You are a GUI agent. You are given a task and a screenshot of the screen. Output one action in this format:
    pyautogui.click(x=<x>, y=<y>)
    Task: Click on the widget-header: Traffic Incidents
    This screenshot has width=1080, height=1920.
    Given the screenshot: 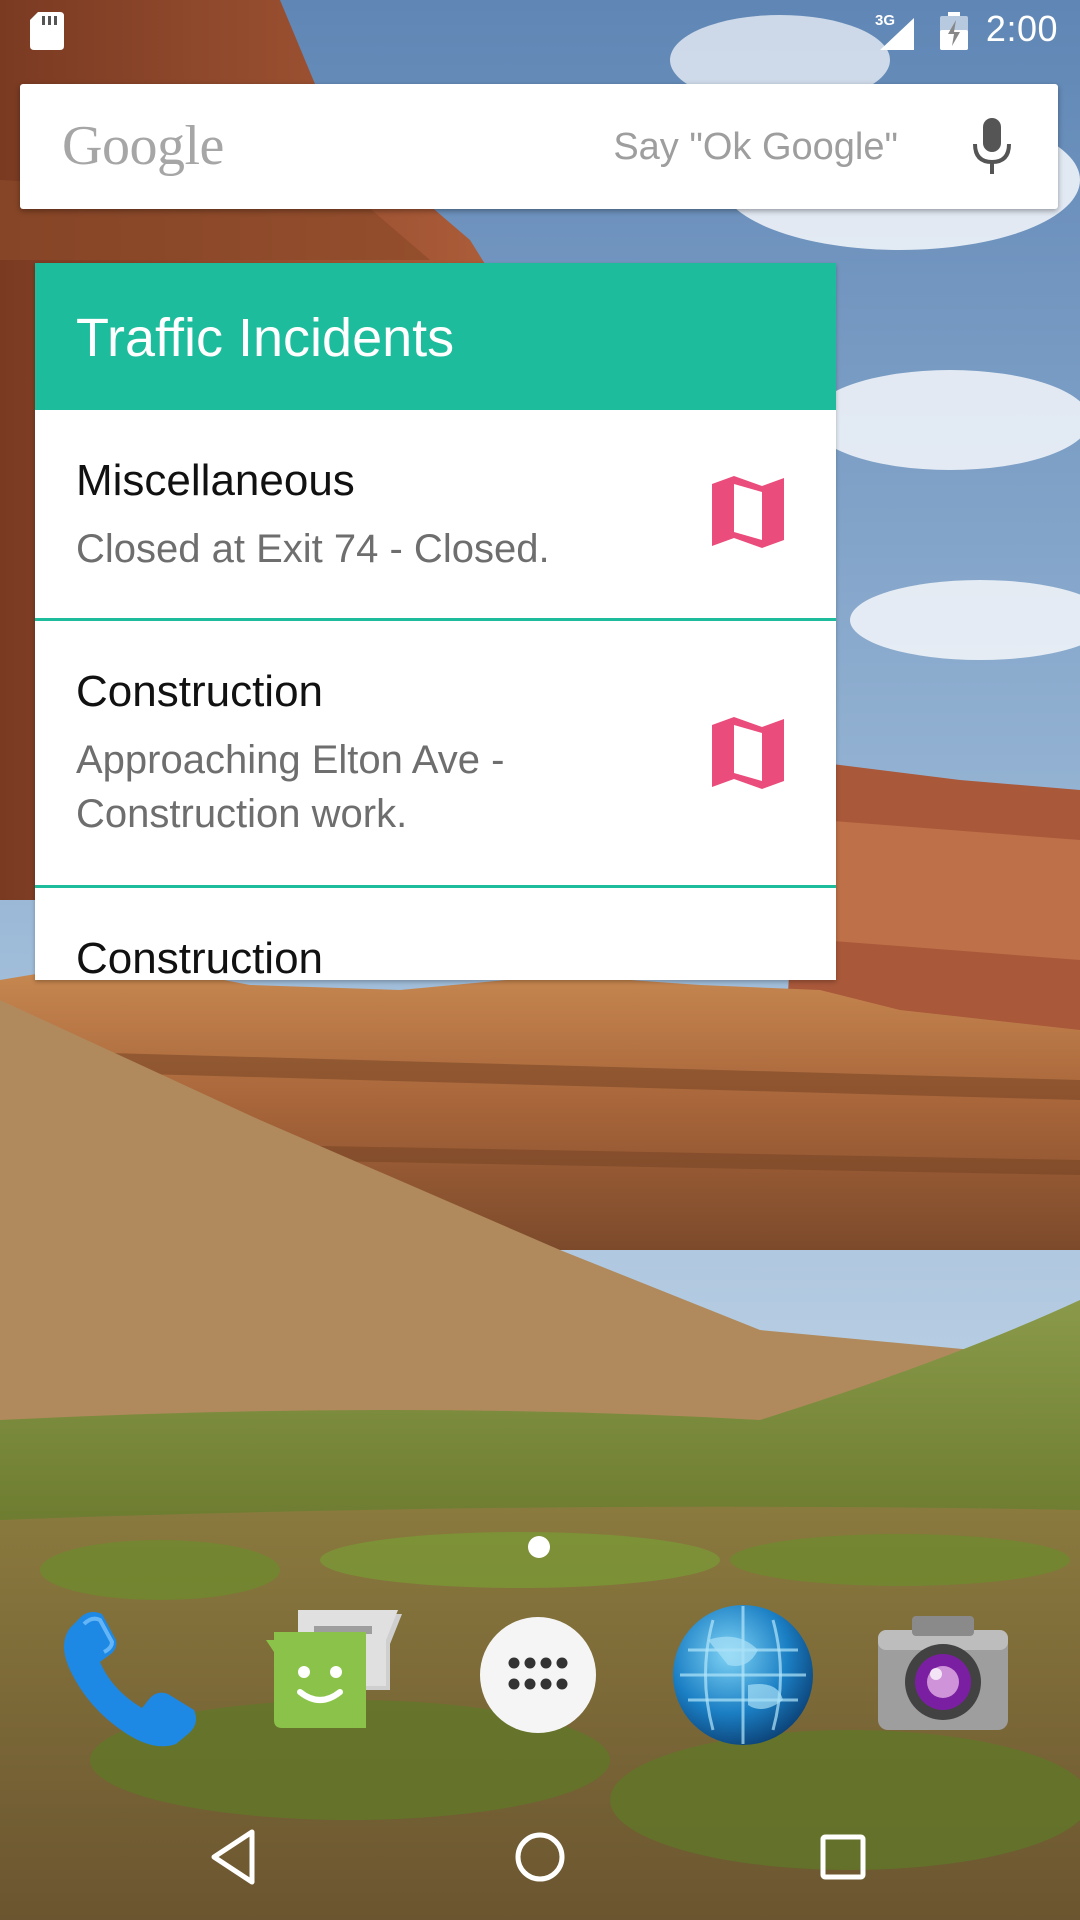 What is the action you would take?
    pyautogui.click(x=435, y=336)
    